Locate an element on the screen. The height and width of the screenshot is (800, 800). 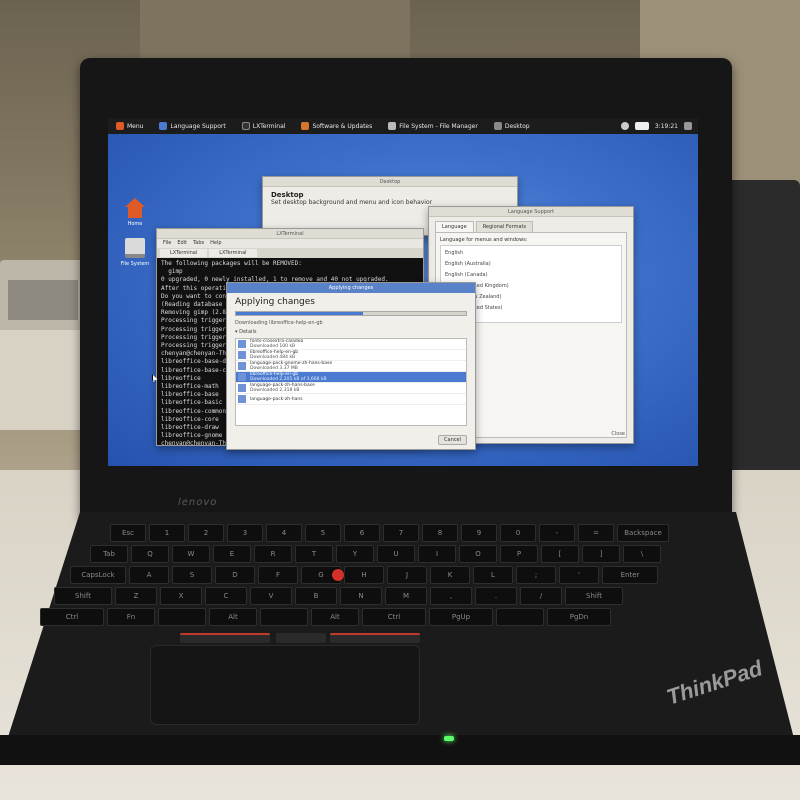
key: 9 is located at coordinates (479, 533).